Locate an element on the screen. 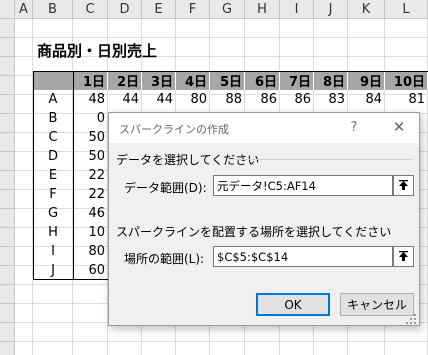  data-range-picker-button is located at coordinates (403, 185).